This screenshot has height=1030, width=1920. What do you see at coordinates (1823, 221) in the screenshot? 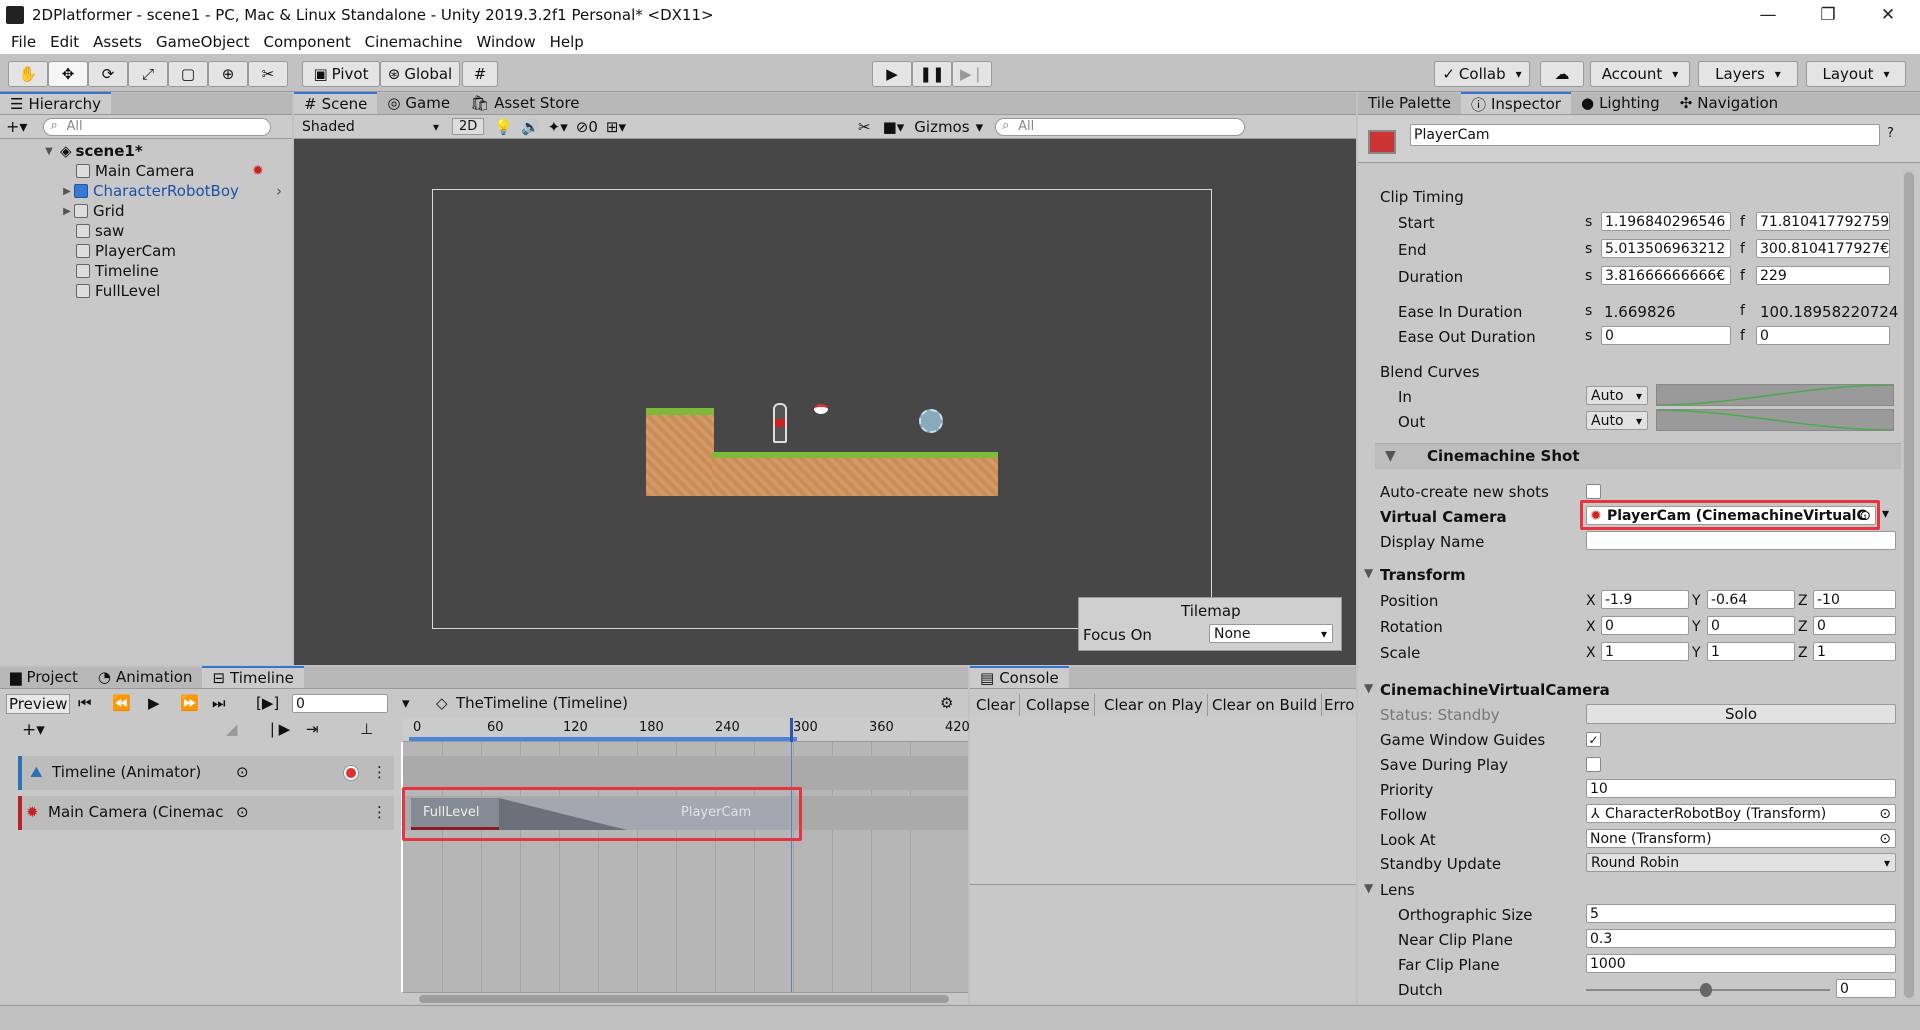
I see `start-frames-field: 71.810417792759` at bounding box center [1823, 221].